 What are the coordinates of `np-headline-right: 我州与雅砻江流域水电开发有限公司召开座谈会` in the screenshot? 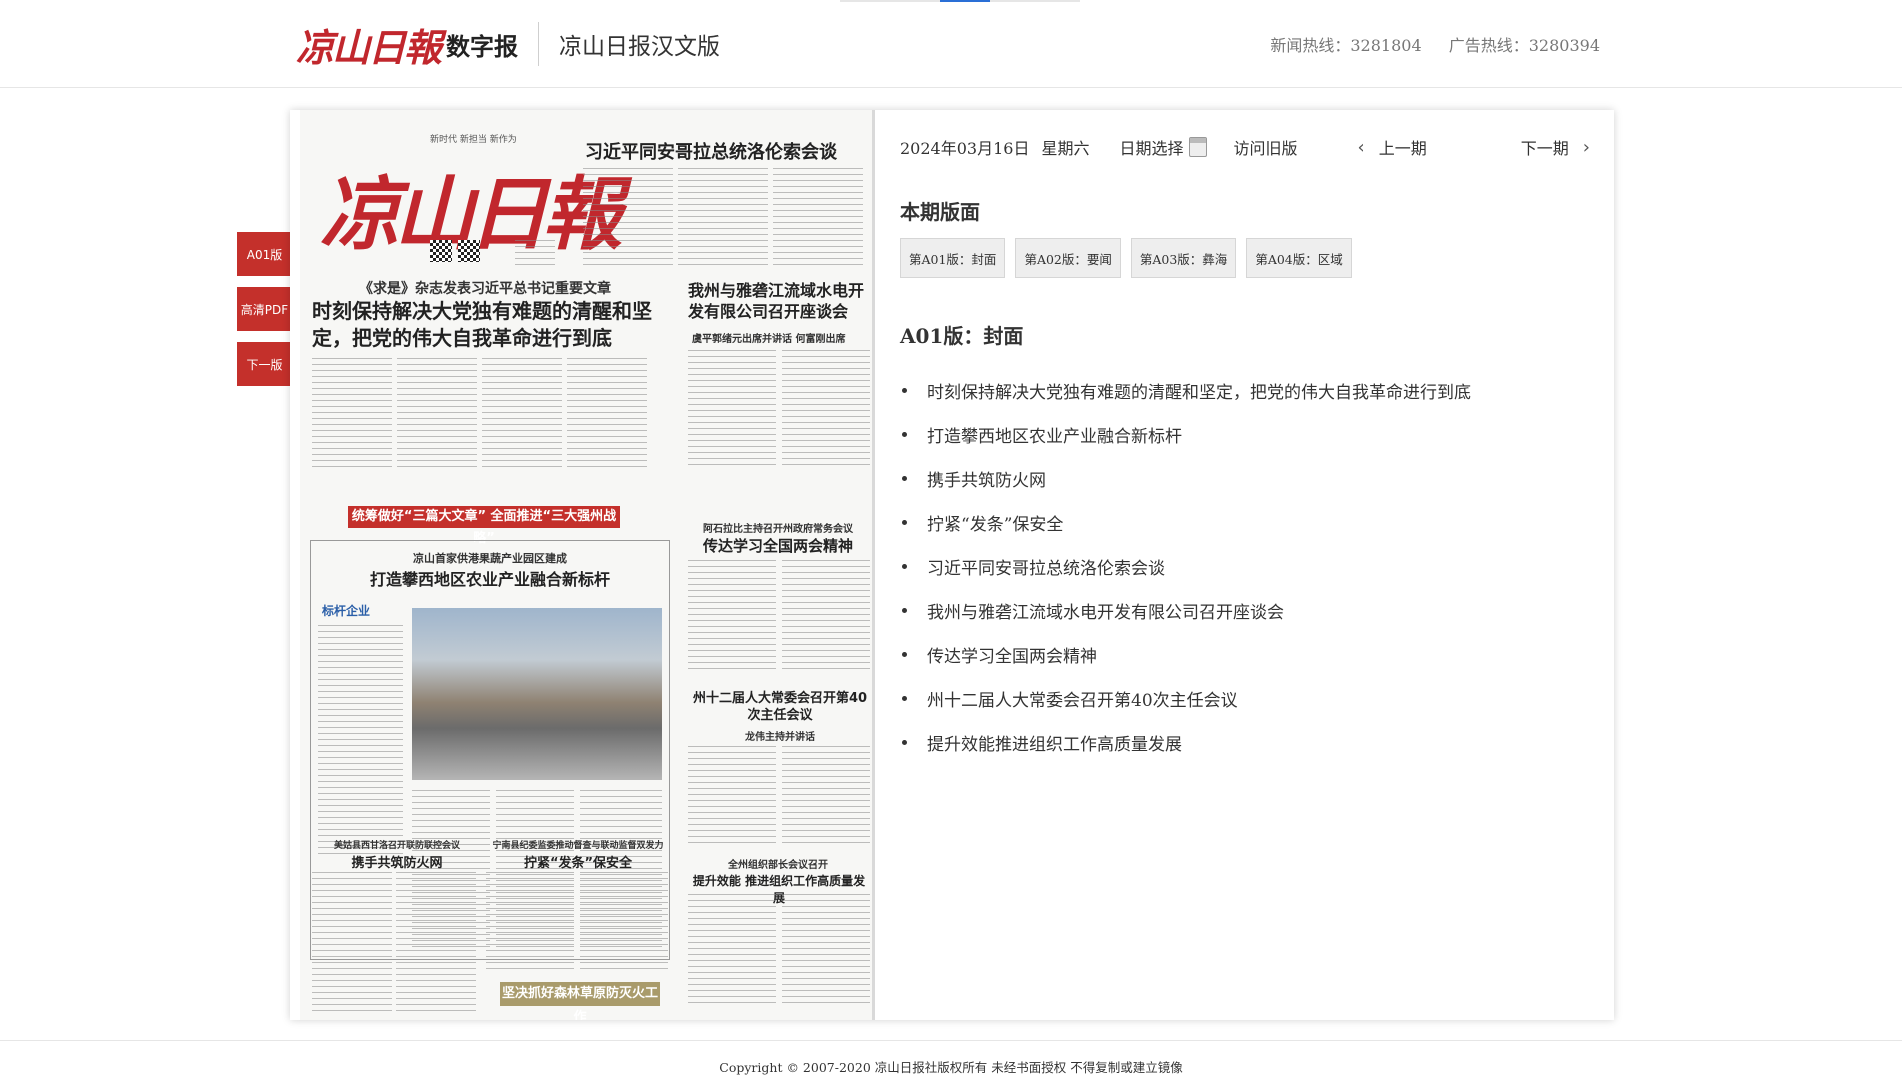 It's located at (779, 301).